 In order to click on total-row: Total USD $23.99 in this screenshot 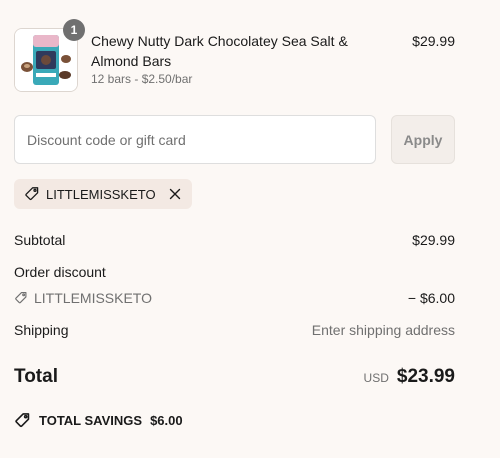, I will do `click(234, 377)`.